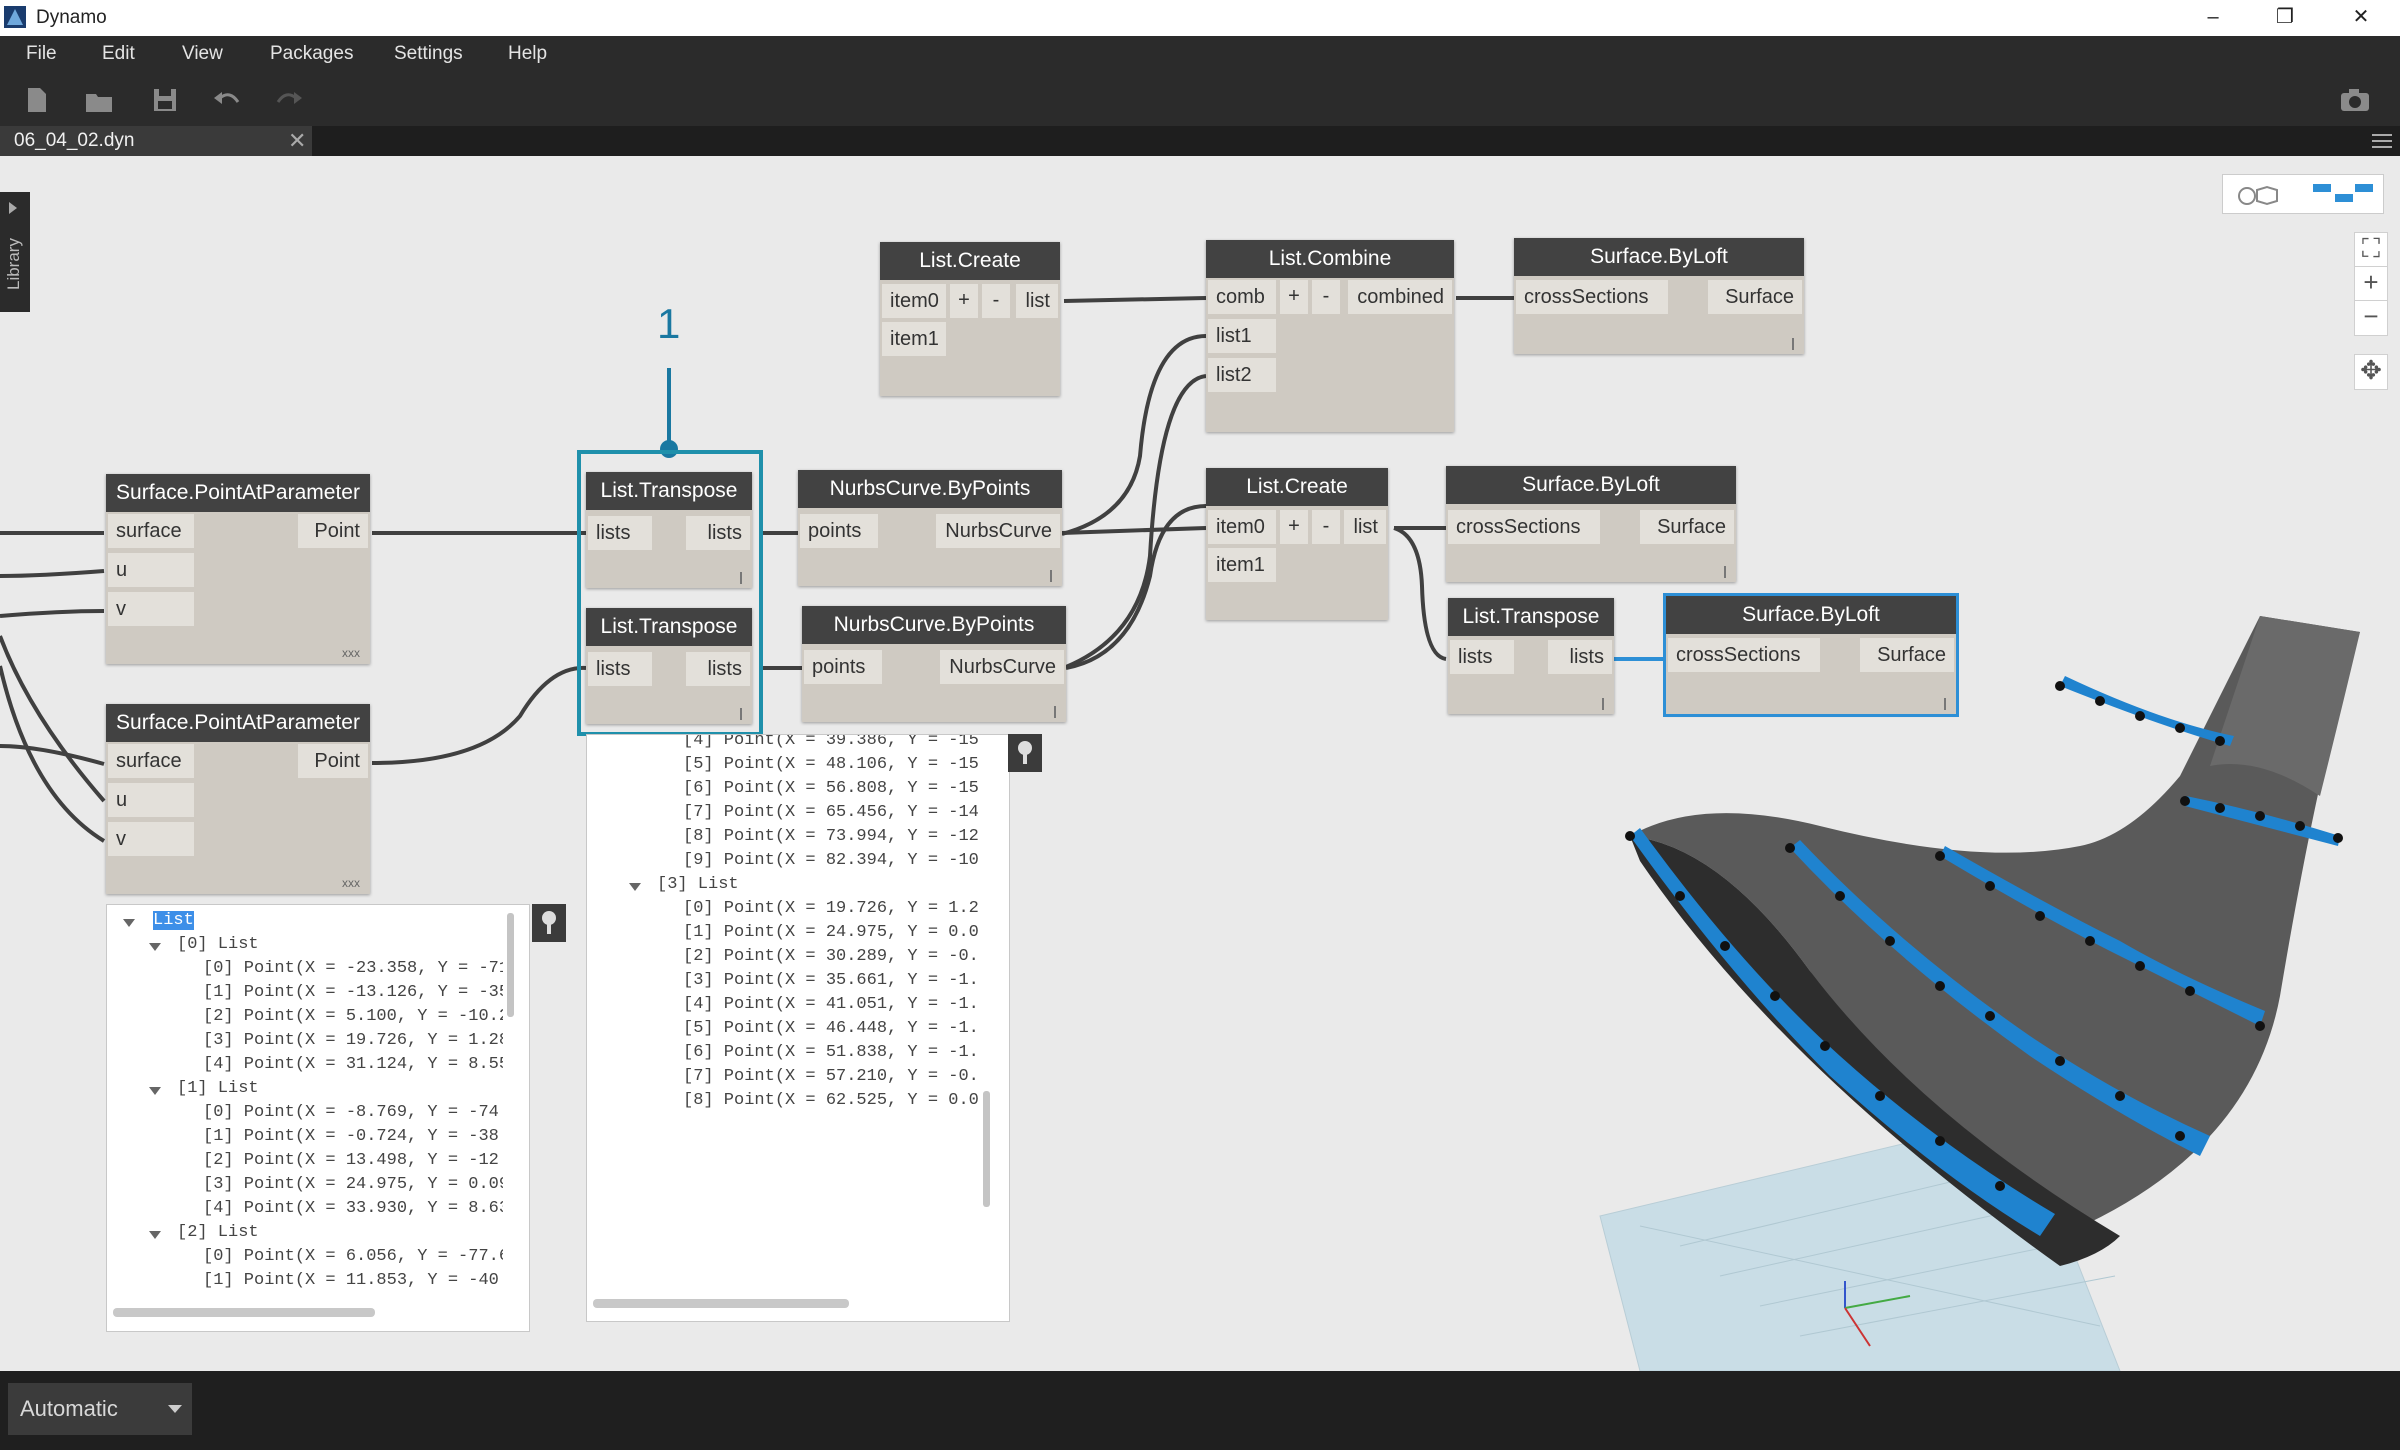 The width and height of the screenshot is (2400, 1450). I want to click on menu-file: File, so click(41, 55).